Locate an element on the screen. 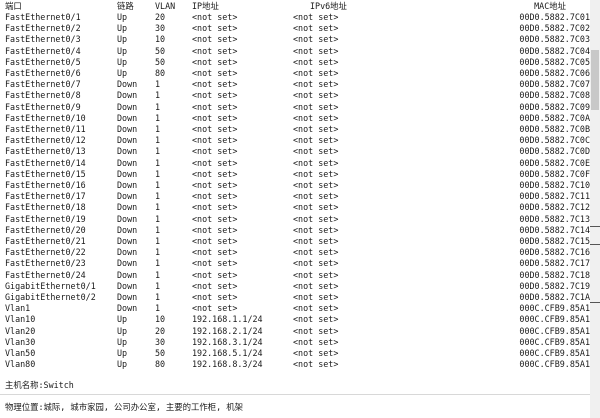  header-mac: MAC地址 is located at coordinates (550, 6).